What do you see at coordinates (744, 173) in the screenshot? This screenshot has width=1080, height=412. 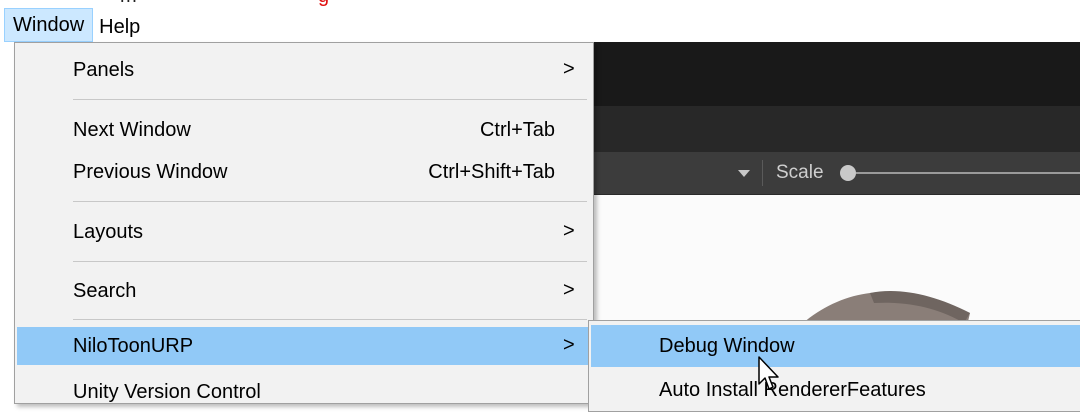 I see `triangle-down-icon` at bounding box center [744, 173].